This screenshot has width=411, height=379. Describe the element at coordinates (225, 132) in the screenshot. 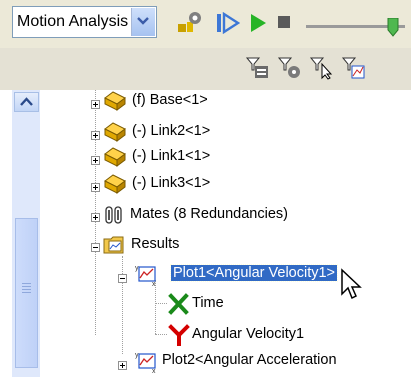

I see `tree-item-link2: (-) Link2<1>` at that location.